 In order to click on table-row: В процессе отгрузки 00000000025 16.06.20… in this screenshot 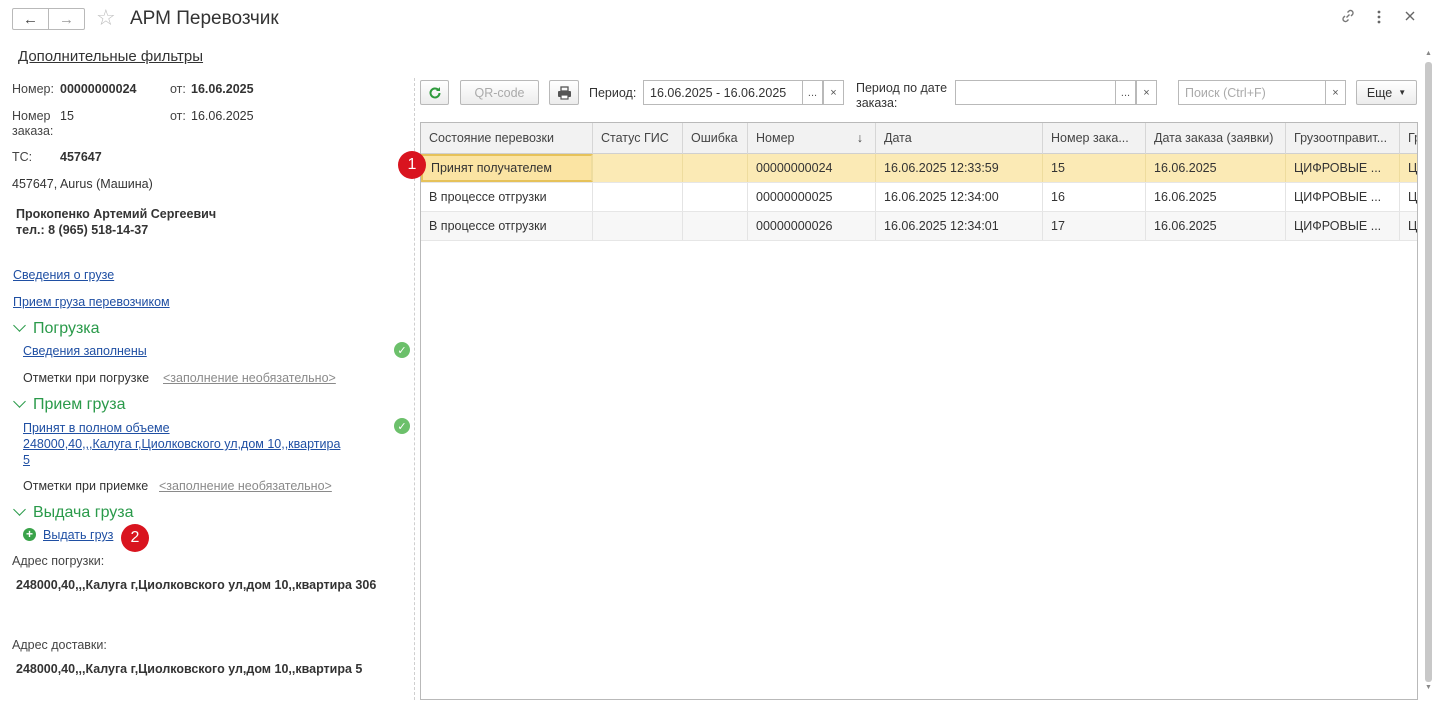, I will do `click(919, 197)`.